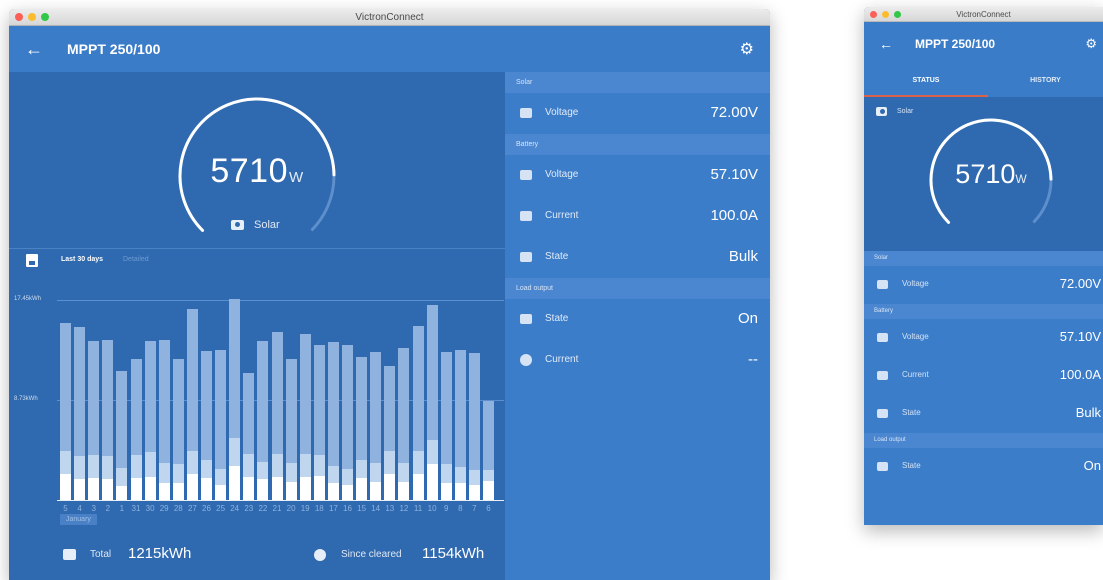 Image resolution: width=1103 pixels, height=580 pixels. What do you see at coordinates (319, 508) in the screenshot?
I see `x-tick-label: 18` at bounding box center [319, 508].